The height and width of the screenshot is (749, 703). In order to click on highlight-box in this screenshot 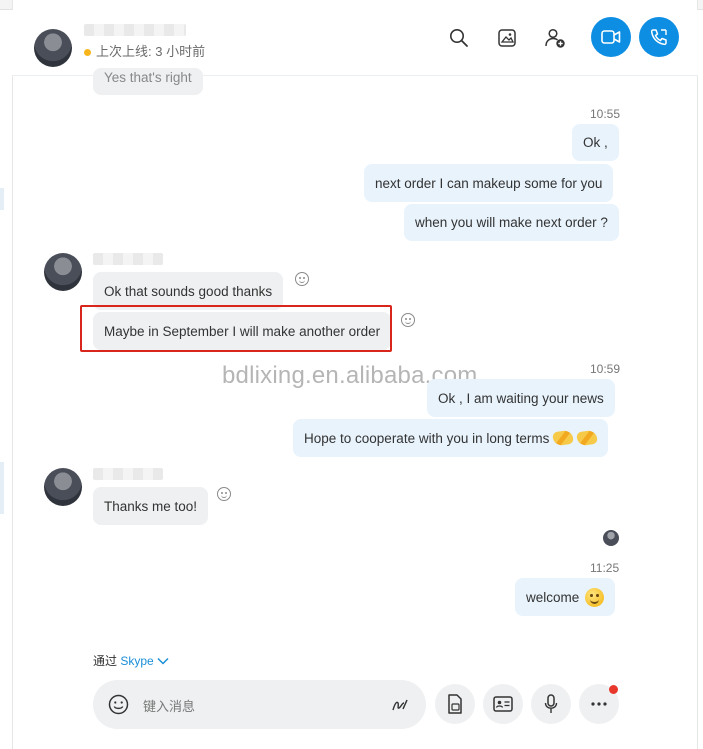, I will do `click(236, 328)`.